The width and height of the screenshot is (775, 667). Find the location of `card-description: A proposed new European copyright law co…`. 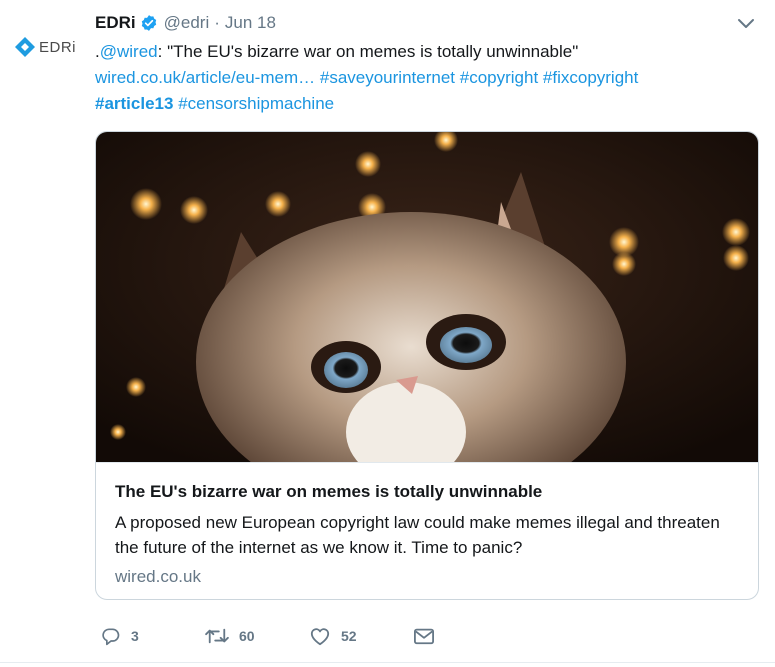

card-description: A proposed new European copyright law co… is located at coordinates (417, 535).